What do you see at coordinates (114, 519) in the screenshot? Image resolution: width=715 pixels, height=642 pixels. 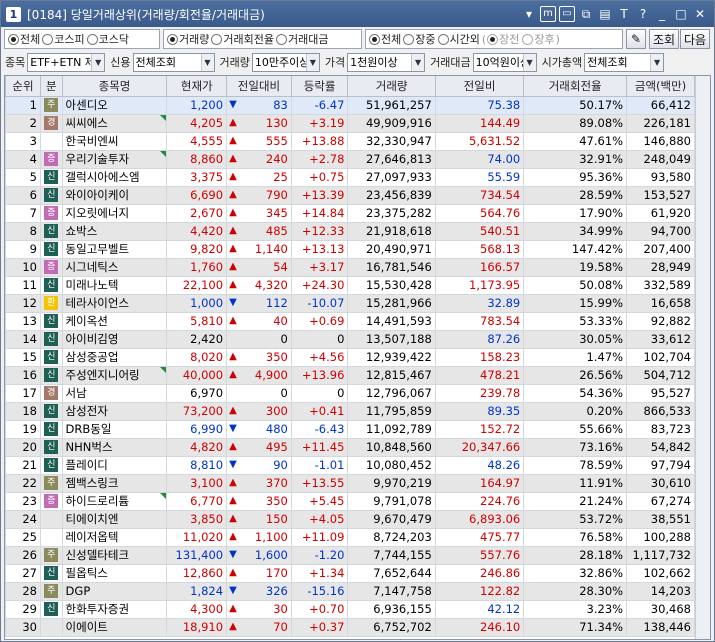 I see `cell-name: 티에이치엔` at bounding box center [114, 519].